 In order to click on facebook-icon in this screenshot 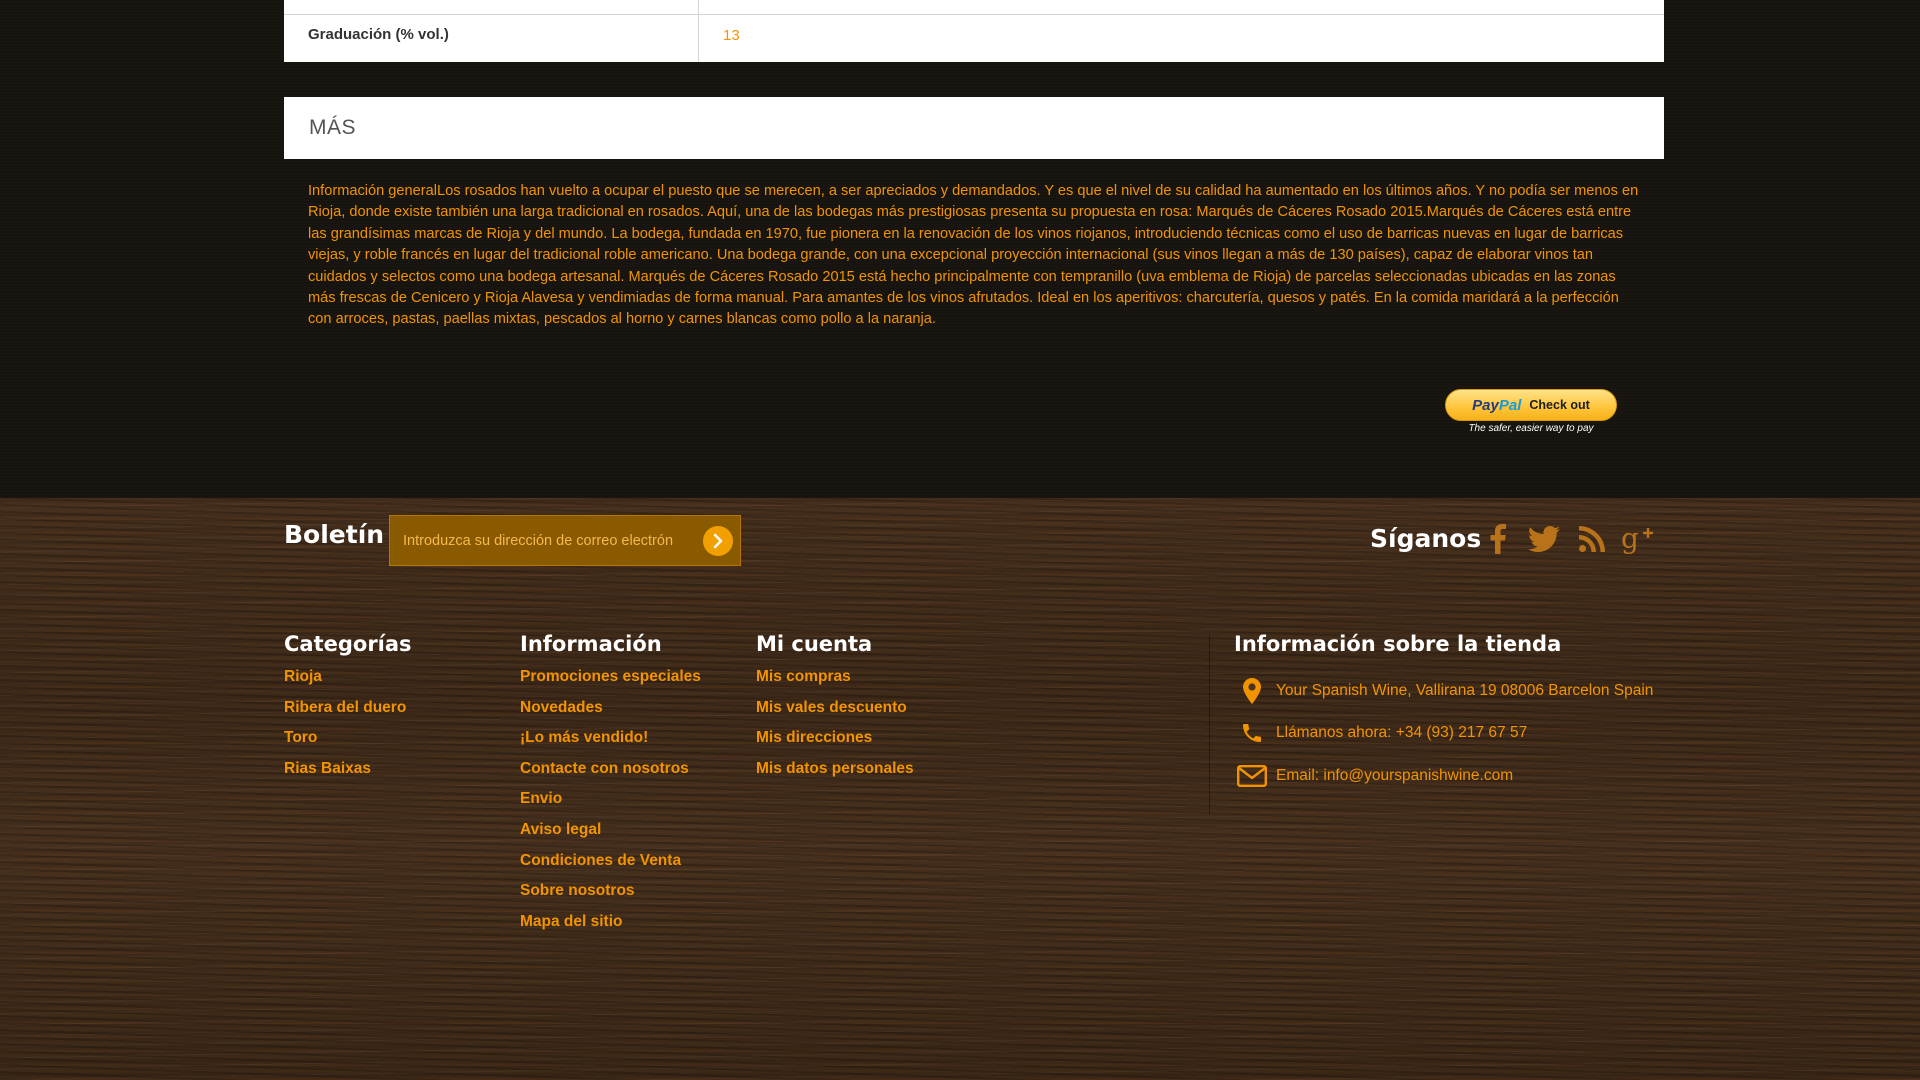, I will do `click(1498, 539)`.